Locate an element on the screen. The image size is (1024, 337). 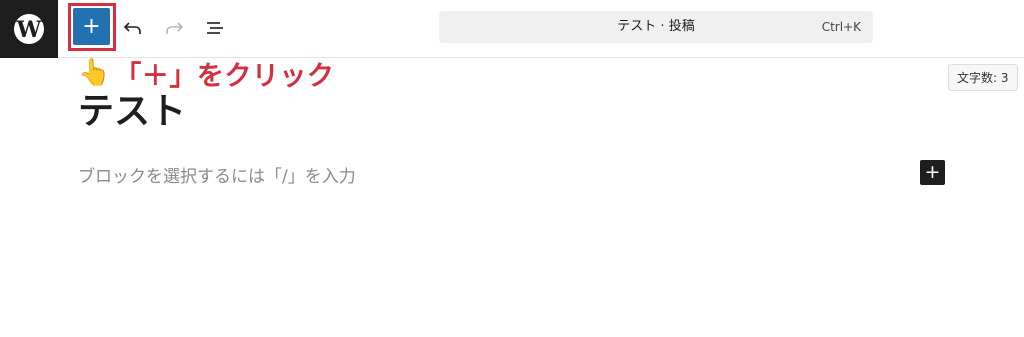
block-inserter-button: + is located at coordinates (91, 26).